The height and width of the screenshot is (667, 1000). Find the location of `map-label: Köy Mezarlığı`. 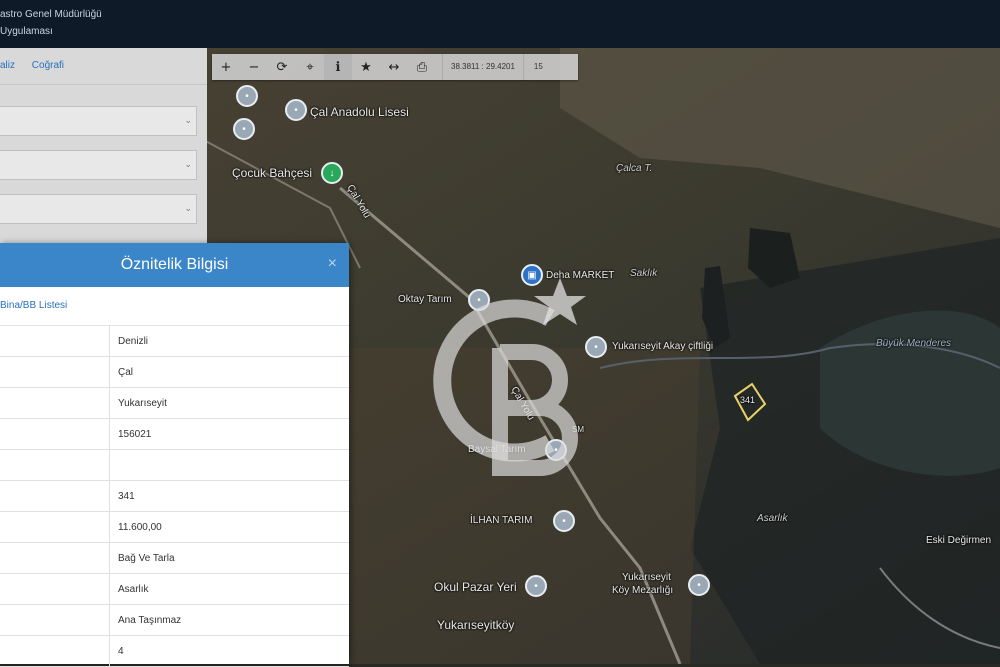

map-label: Köy Mezarlığı is located at coordinates (643, 590).